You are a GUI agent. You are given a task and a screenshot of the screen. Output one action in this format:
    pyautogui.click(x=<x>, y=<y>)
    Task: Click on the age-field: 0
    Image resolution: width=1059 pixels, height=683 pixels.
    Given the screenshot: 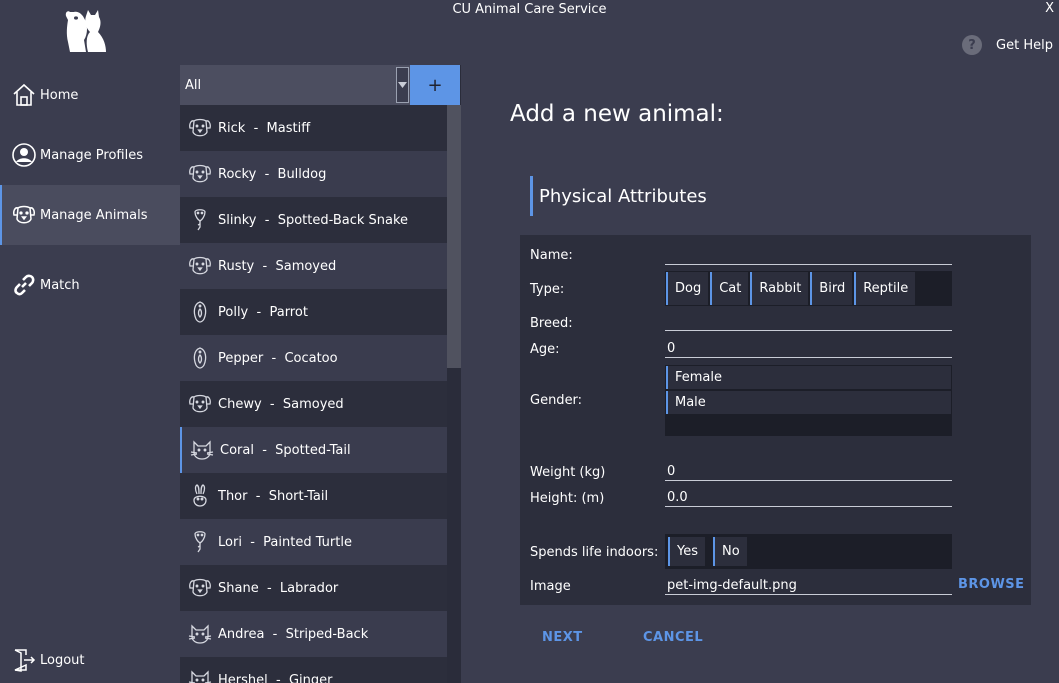 What is the action you would take?
    pyautogui.click(x=808, y=348)
    